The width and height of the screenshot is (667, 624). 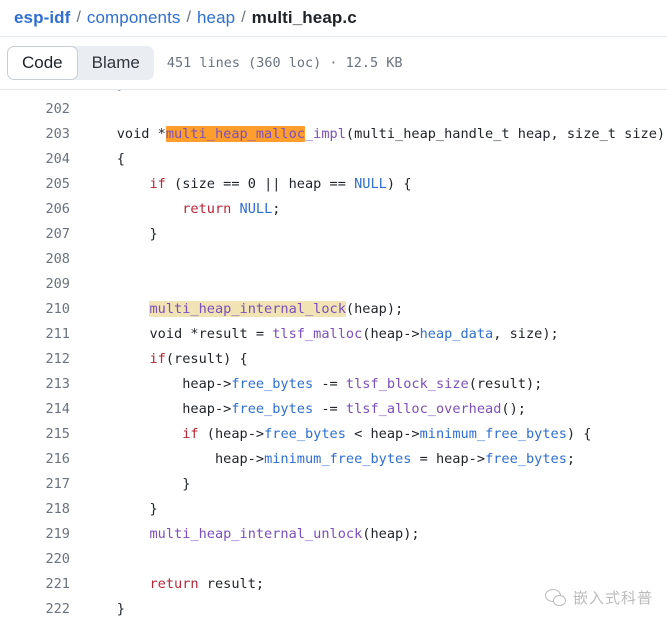 I want to click on code-line-content: return NULL;, so click(x=182, y=209).